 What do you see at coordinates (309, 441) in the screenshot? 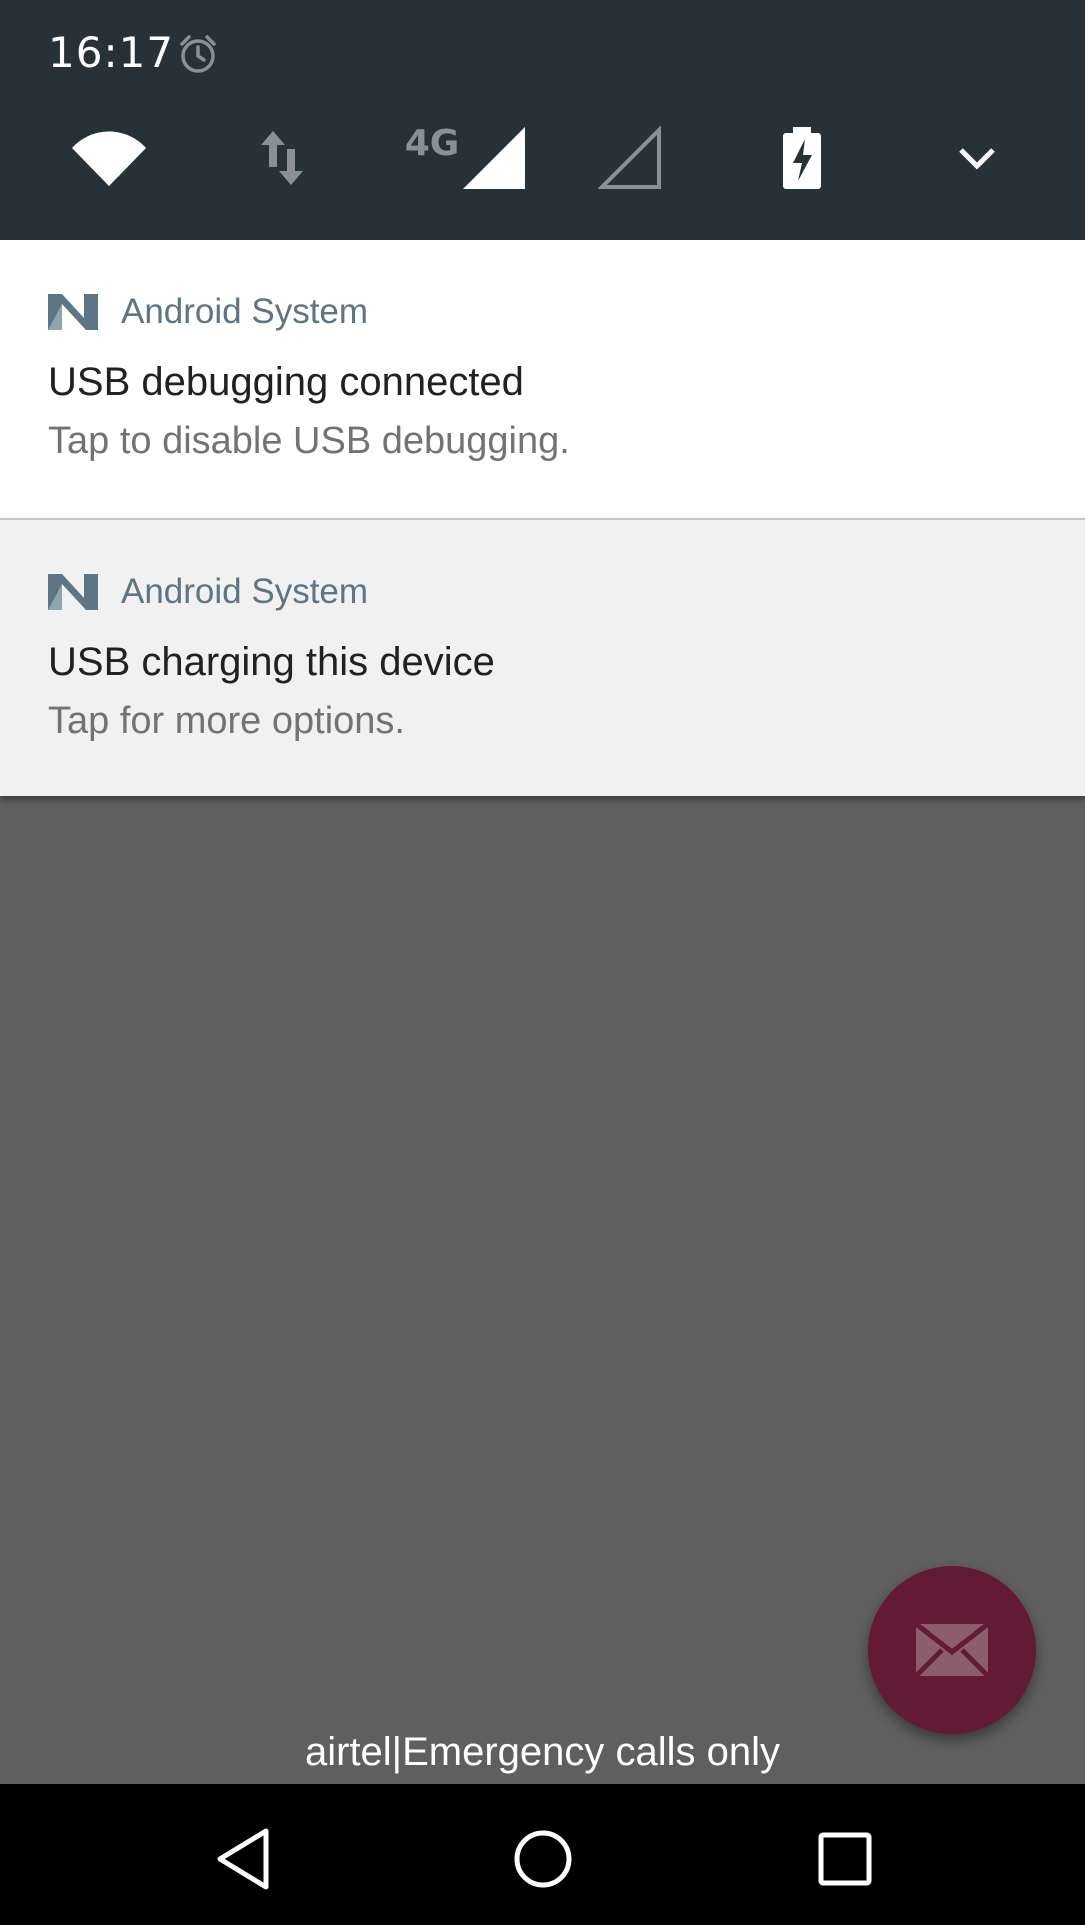
I see `notification-text: Tap to disable USB debugging.` at bounding box center [309, 441].